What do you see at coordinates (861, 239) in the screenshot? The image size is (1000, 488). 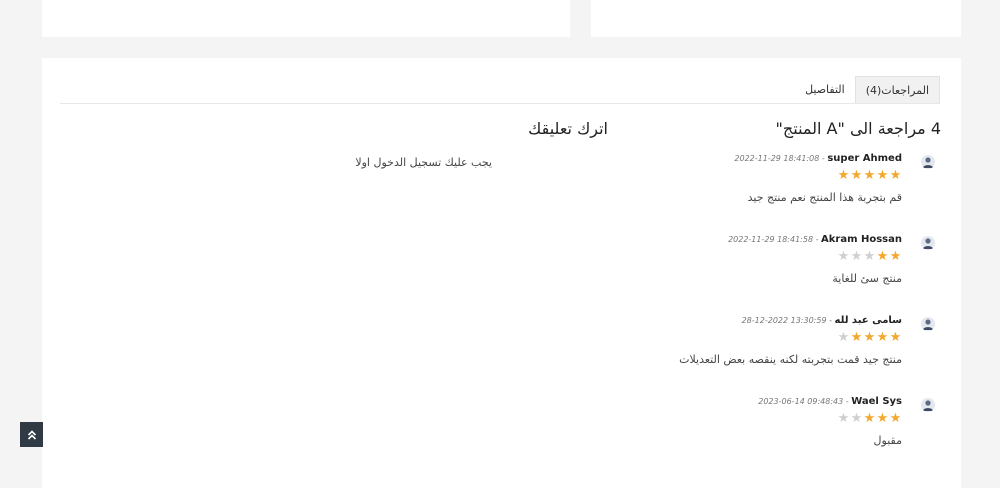 I see `reviewer-name: Akram Hossan` at bounding box center [861, 239].